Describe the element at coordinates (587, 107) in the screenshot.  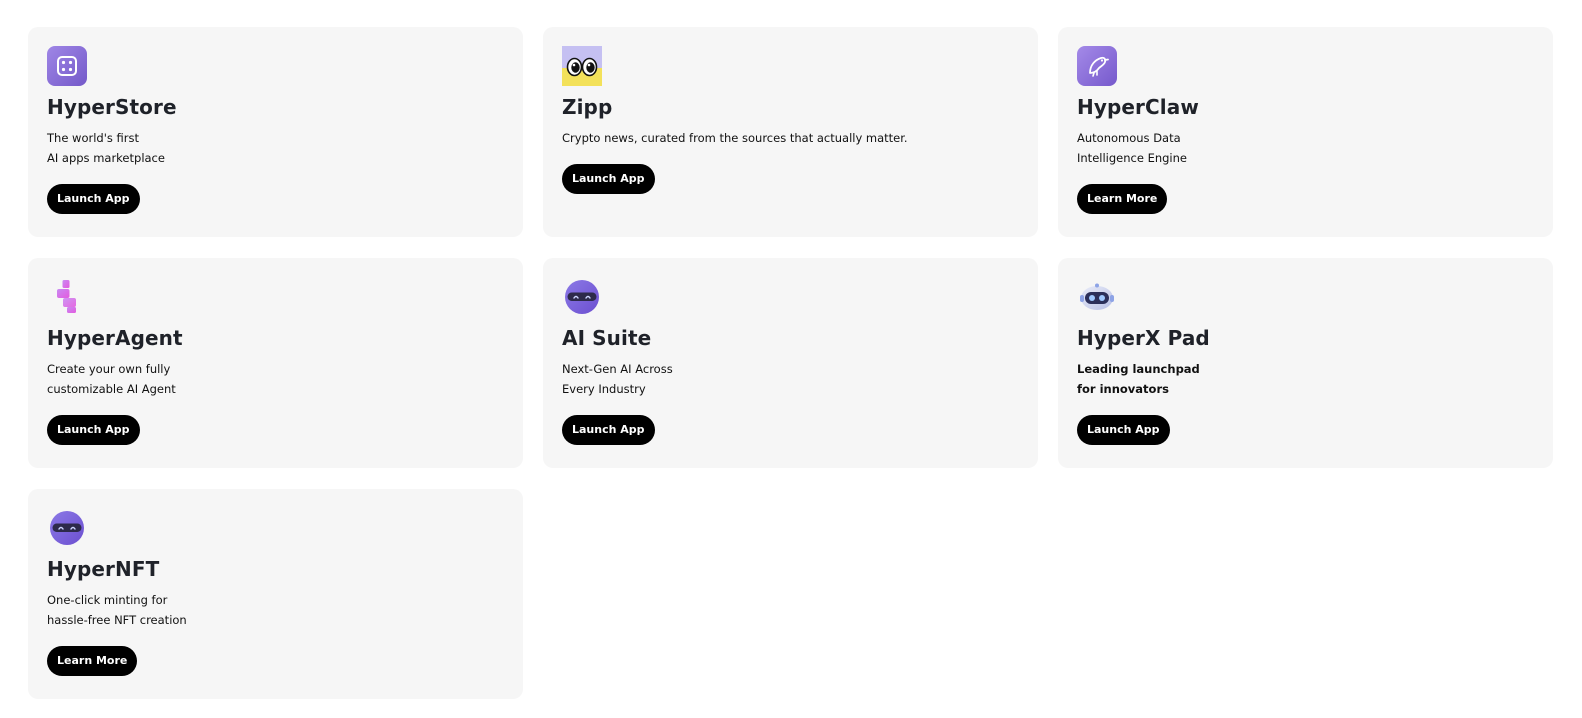
I see `app-title: Zipp` at that location.